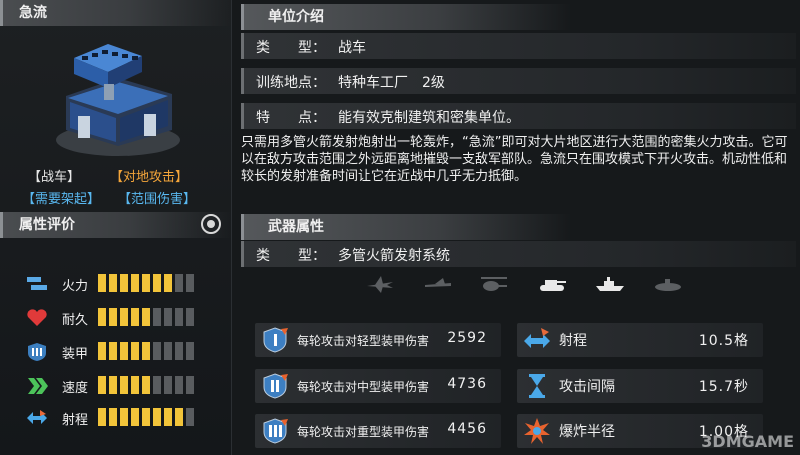  I want to click on attribute-header: 属性评价, so click(116, 225).